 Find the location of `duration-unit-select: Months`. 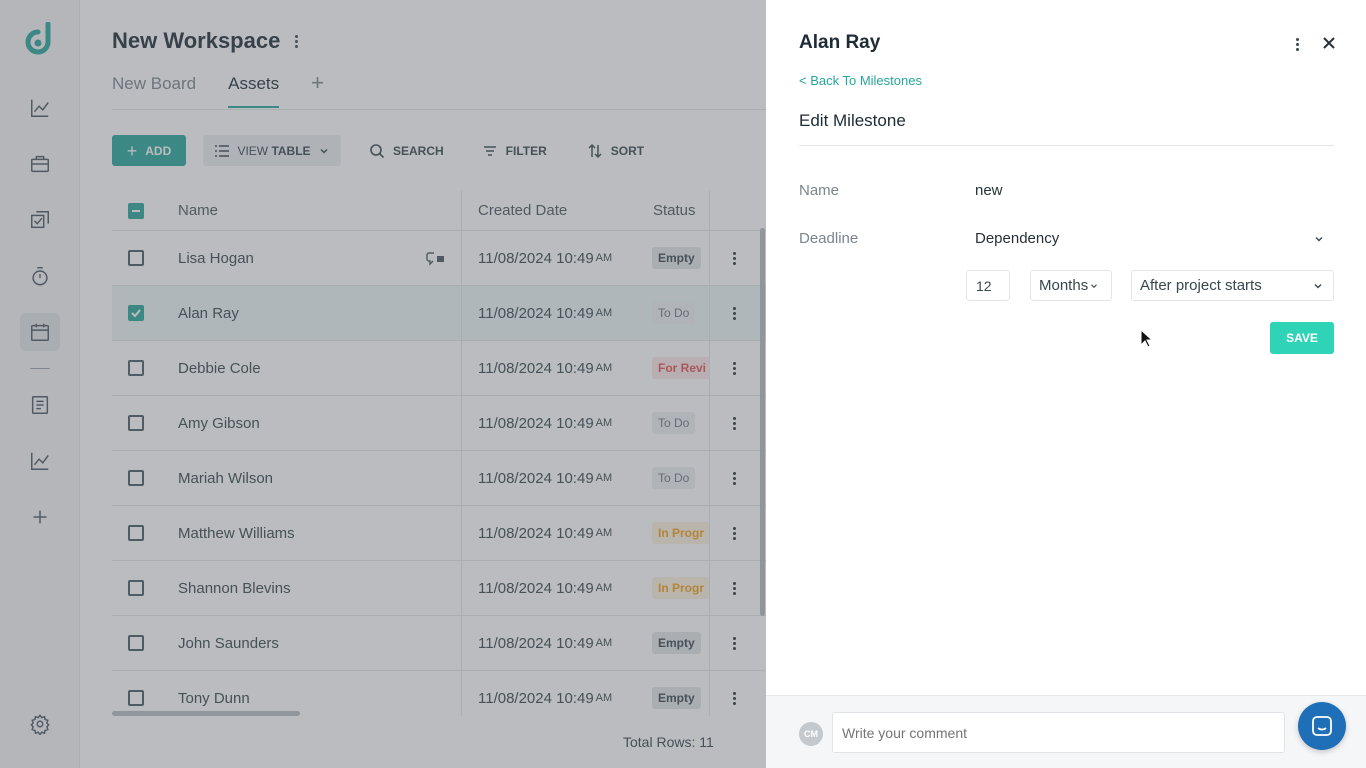

duration-unit-select: Months is located at coordinates (1071, 285).